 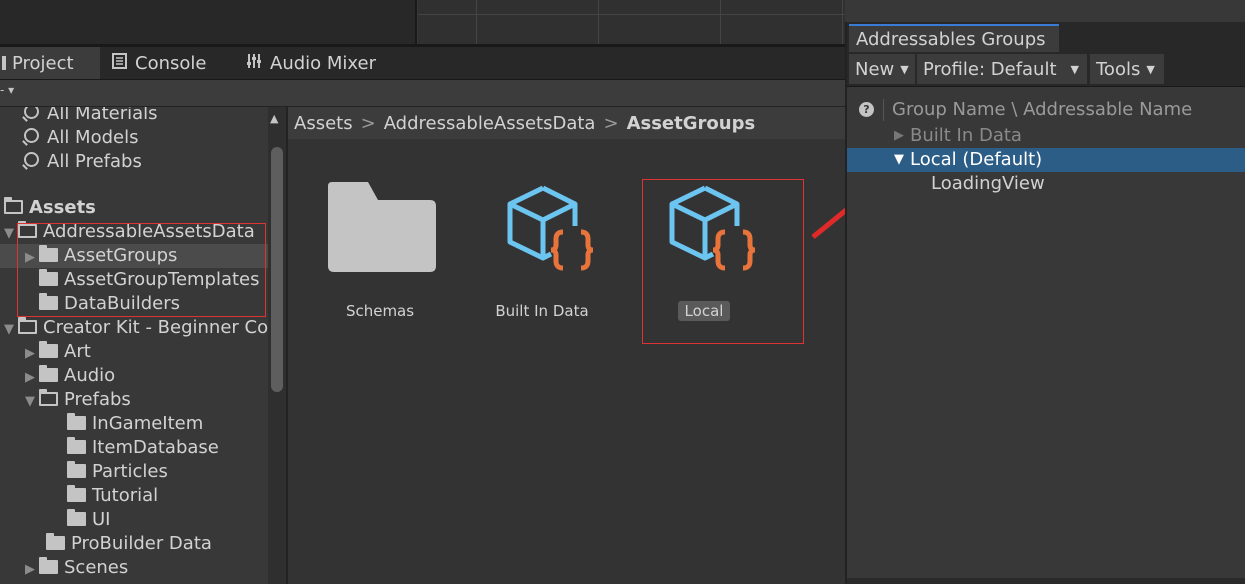 What do you see at coordinates (143, 448) in the screenshot?
I see `tree-item-itemdatabase: ItemDatabase` at bounding box center [143, 448].